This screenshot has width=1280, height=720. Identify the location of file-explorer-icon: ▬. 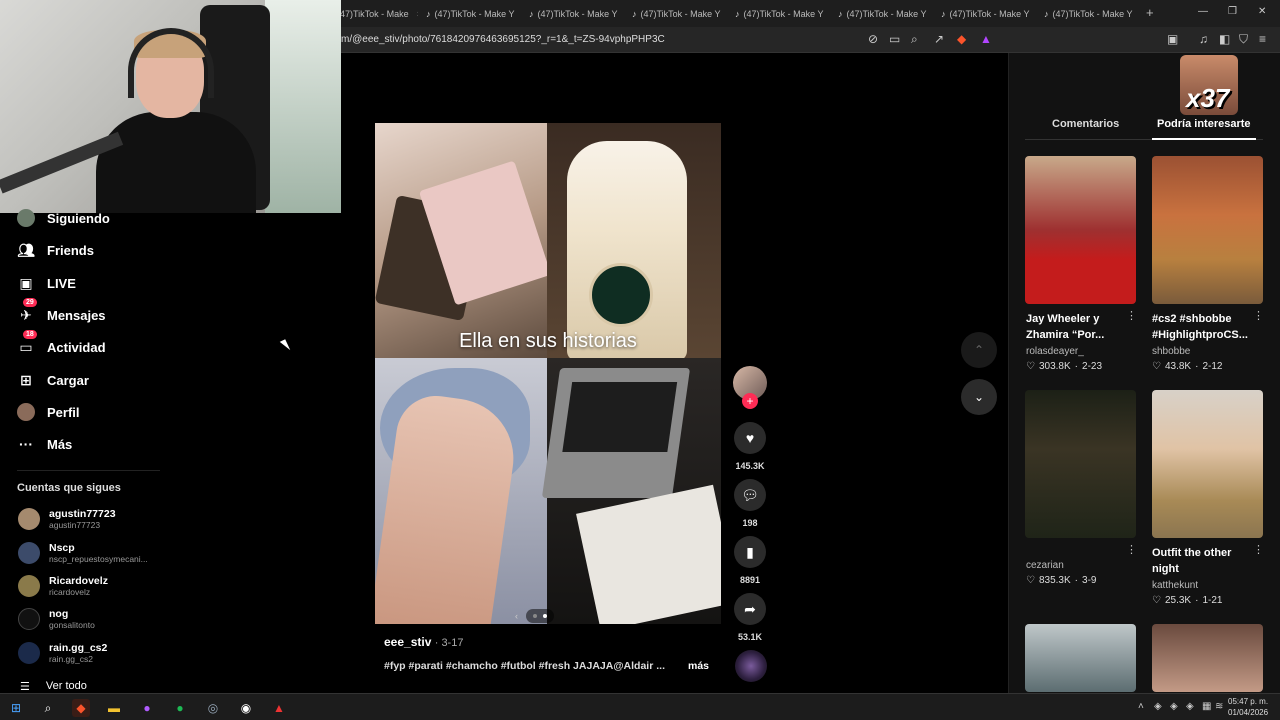
(114, 708).